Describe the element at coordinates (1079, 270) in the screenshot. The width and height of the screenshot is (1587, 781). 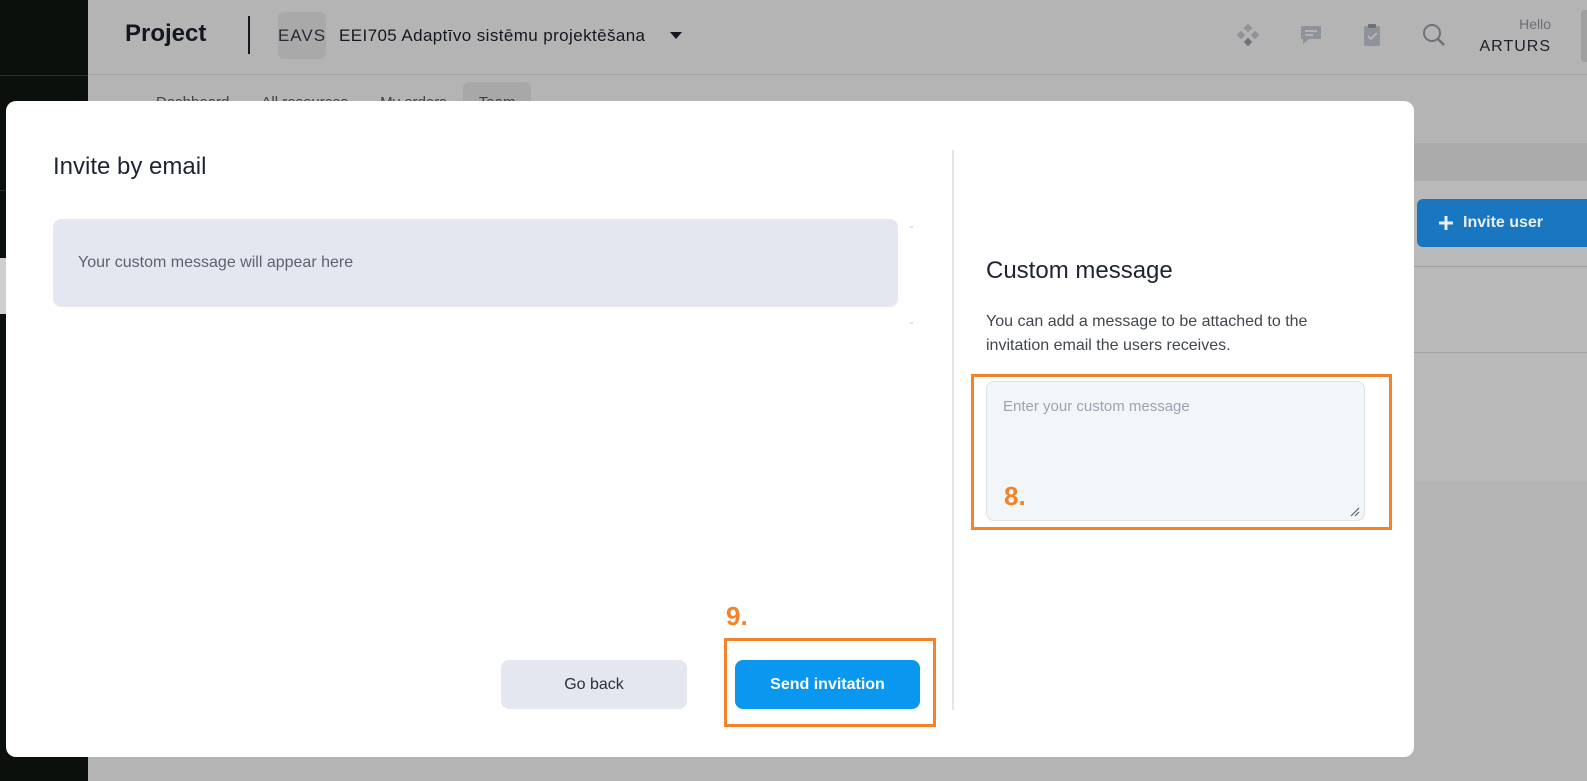
I see `custom-message-title: Custom message` at that location.